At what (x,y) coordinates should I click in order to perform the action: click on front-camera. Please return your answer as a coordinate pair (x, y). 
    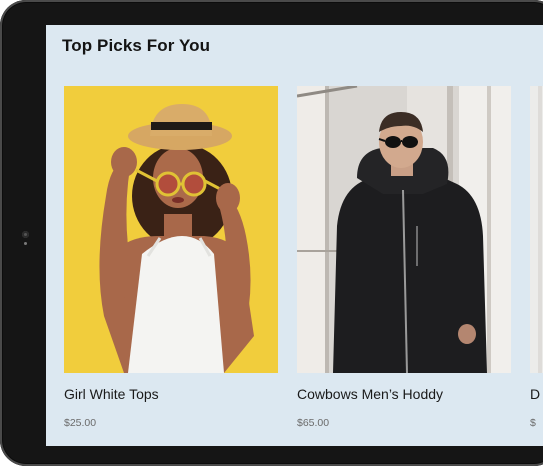
    Looking at the image, I should click on (25, 234).